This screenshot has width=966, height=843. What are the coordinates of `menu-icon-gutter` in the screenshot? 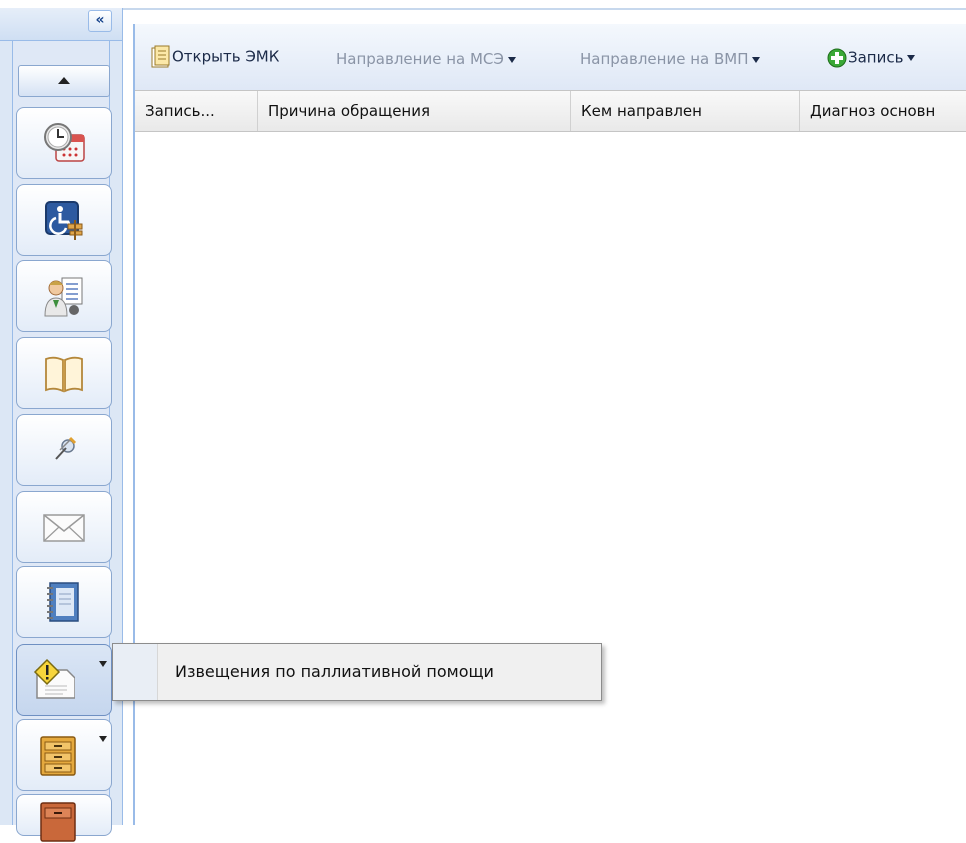 It's located at (135, 672).